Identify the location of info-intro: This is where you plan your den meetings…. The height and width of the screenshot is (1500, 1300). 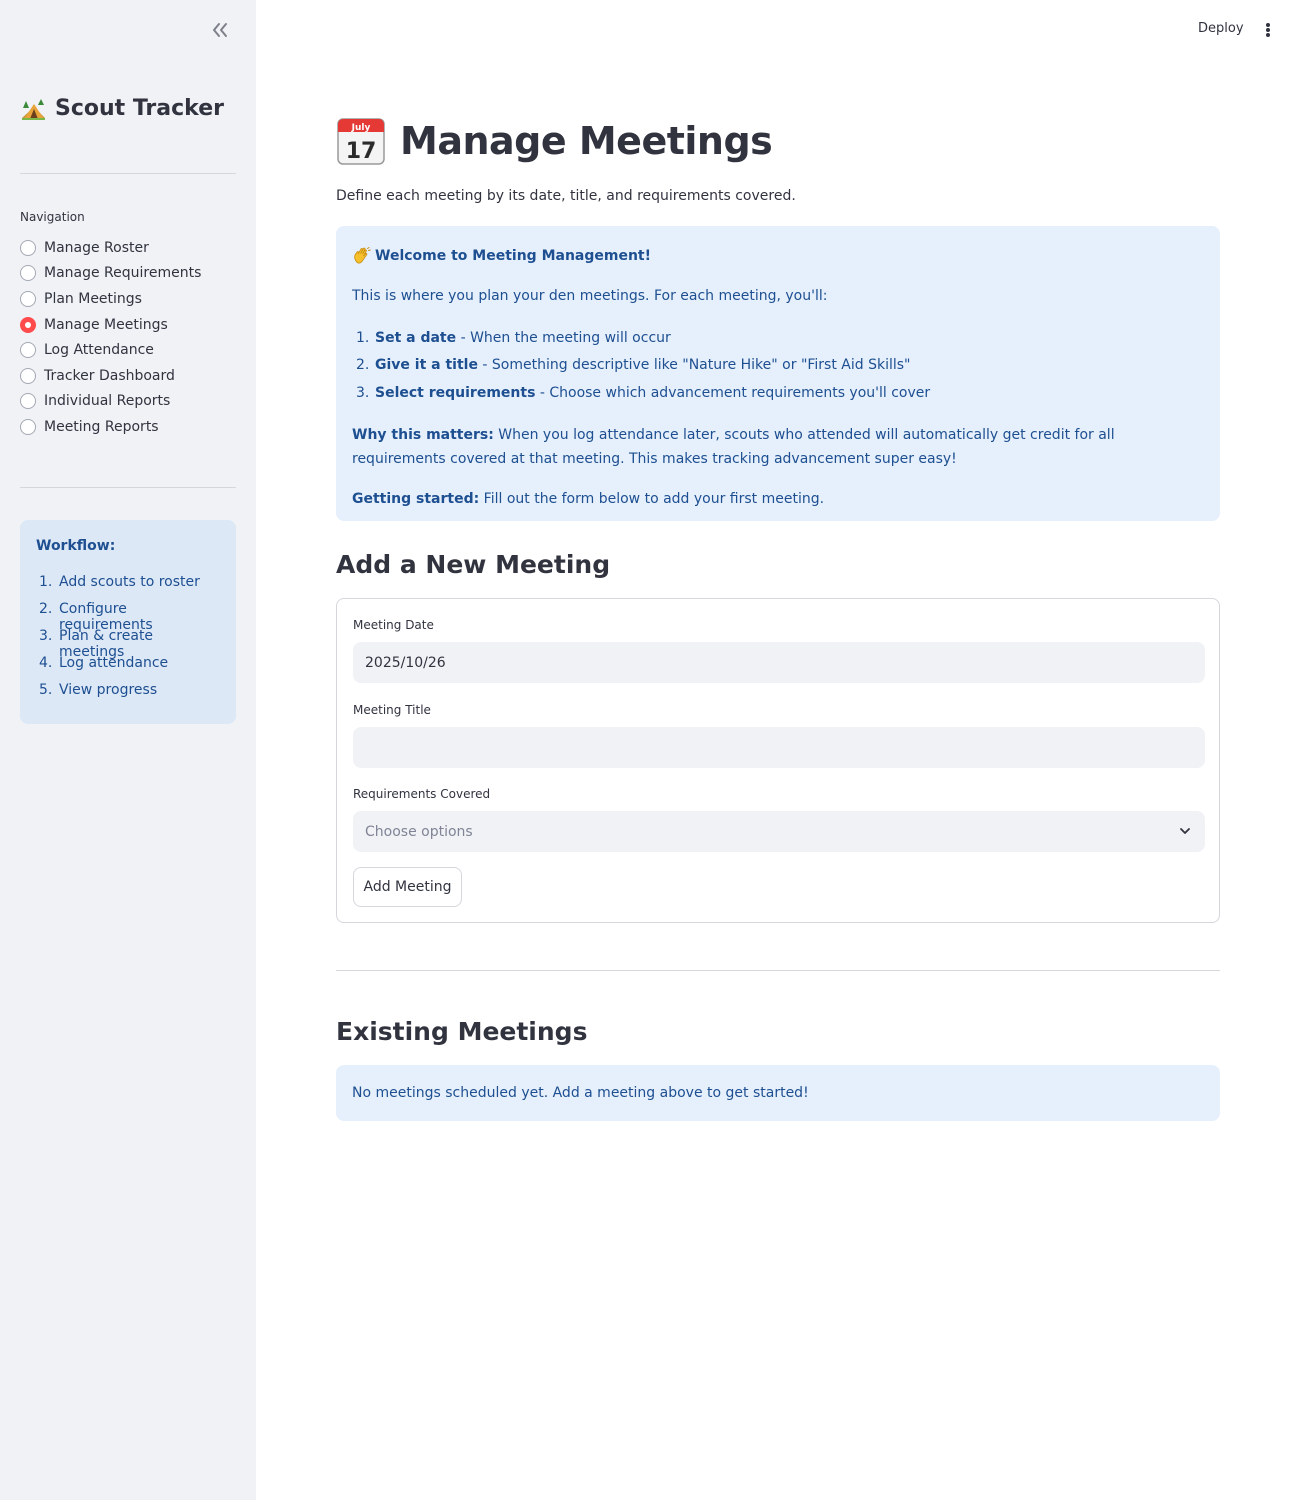
(590, 296).